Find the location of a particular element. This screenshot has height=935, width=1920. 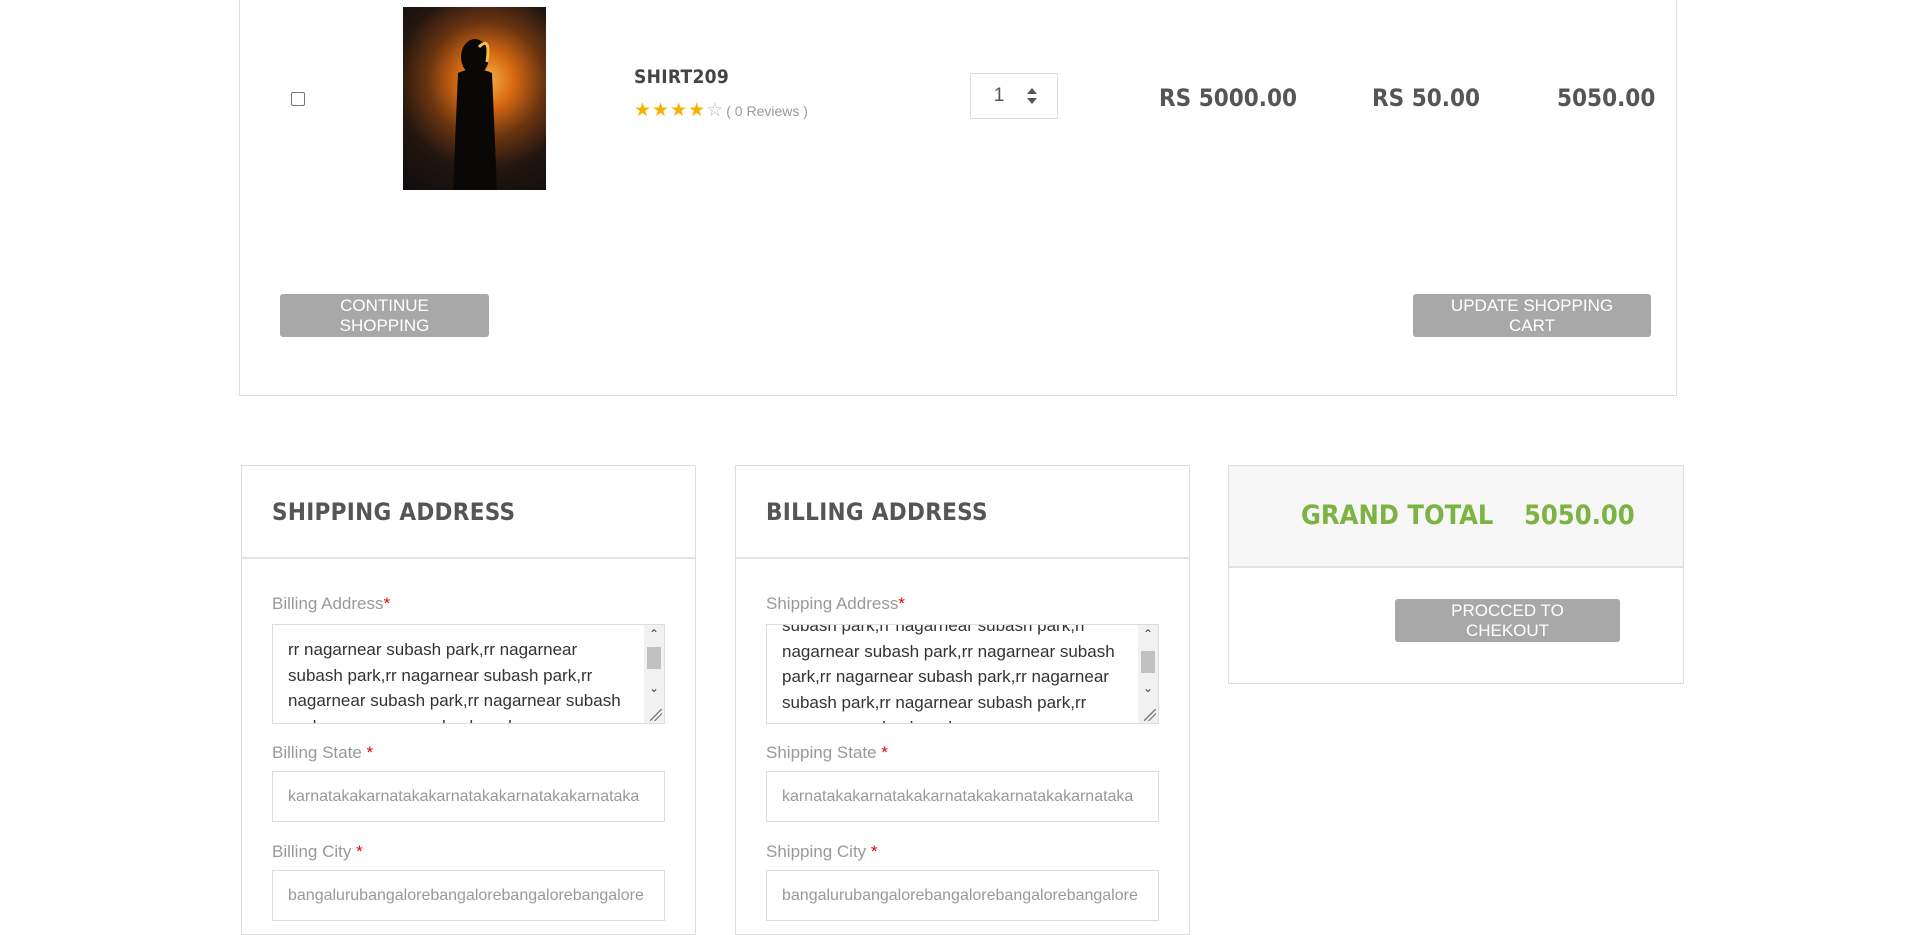

decrement-arrow-icon is located at coordinates (1032, 101).